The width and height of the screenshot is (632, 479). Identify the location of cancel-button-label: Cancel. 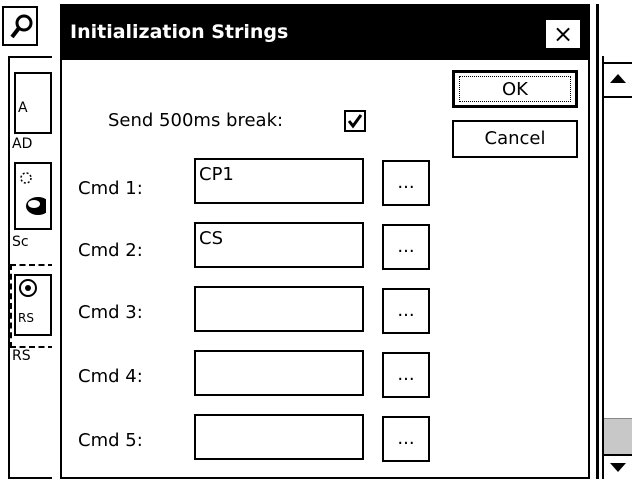
(515, 138).